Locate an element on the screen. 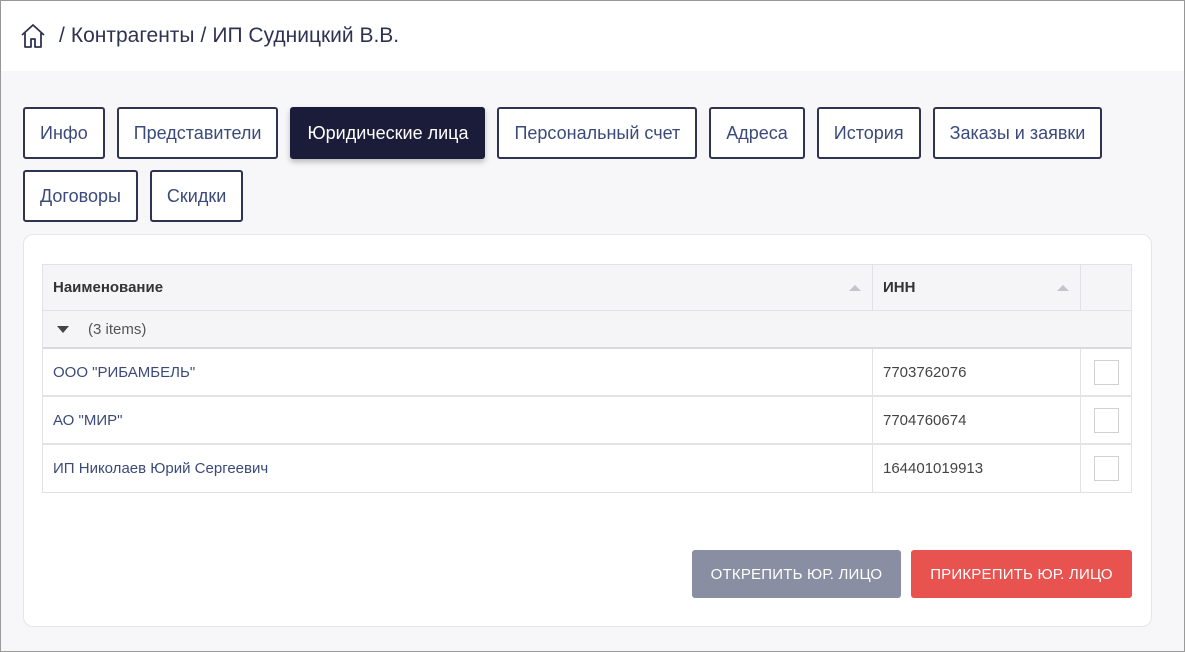 The image size is (1185, 652). tab-contracts: Договоры is located at coordinates (80, 196).